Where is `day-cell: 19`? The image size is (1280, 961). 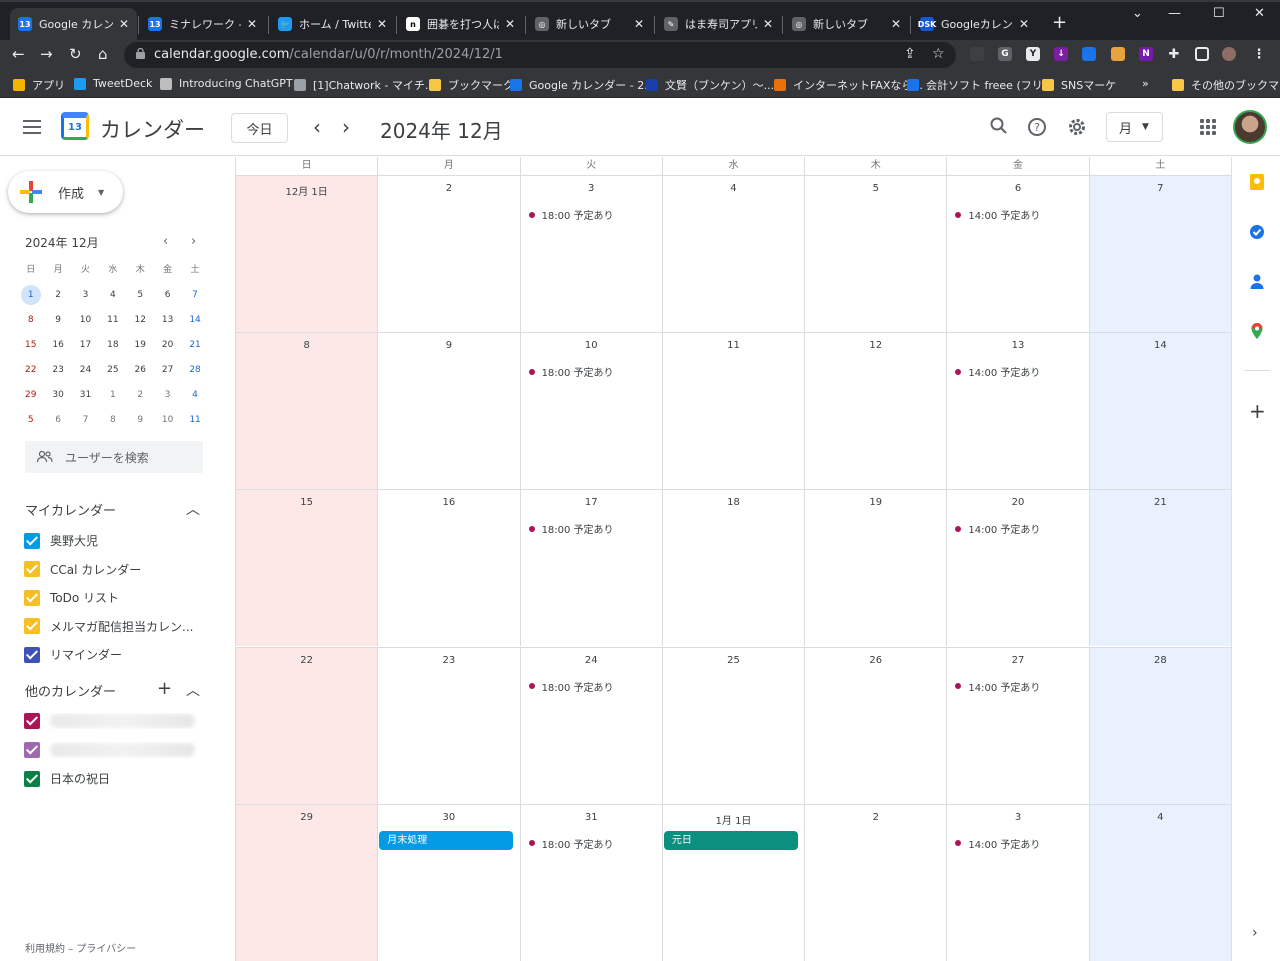 day-cell: 19 is located at coordinates (875, 568).